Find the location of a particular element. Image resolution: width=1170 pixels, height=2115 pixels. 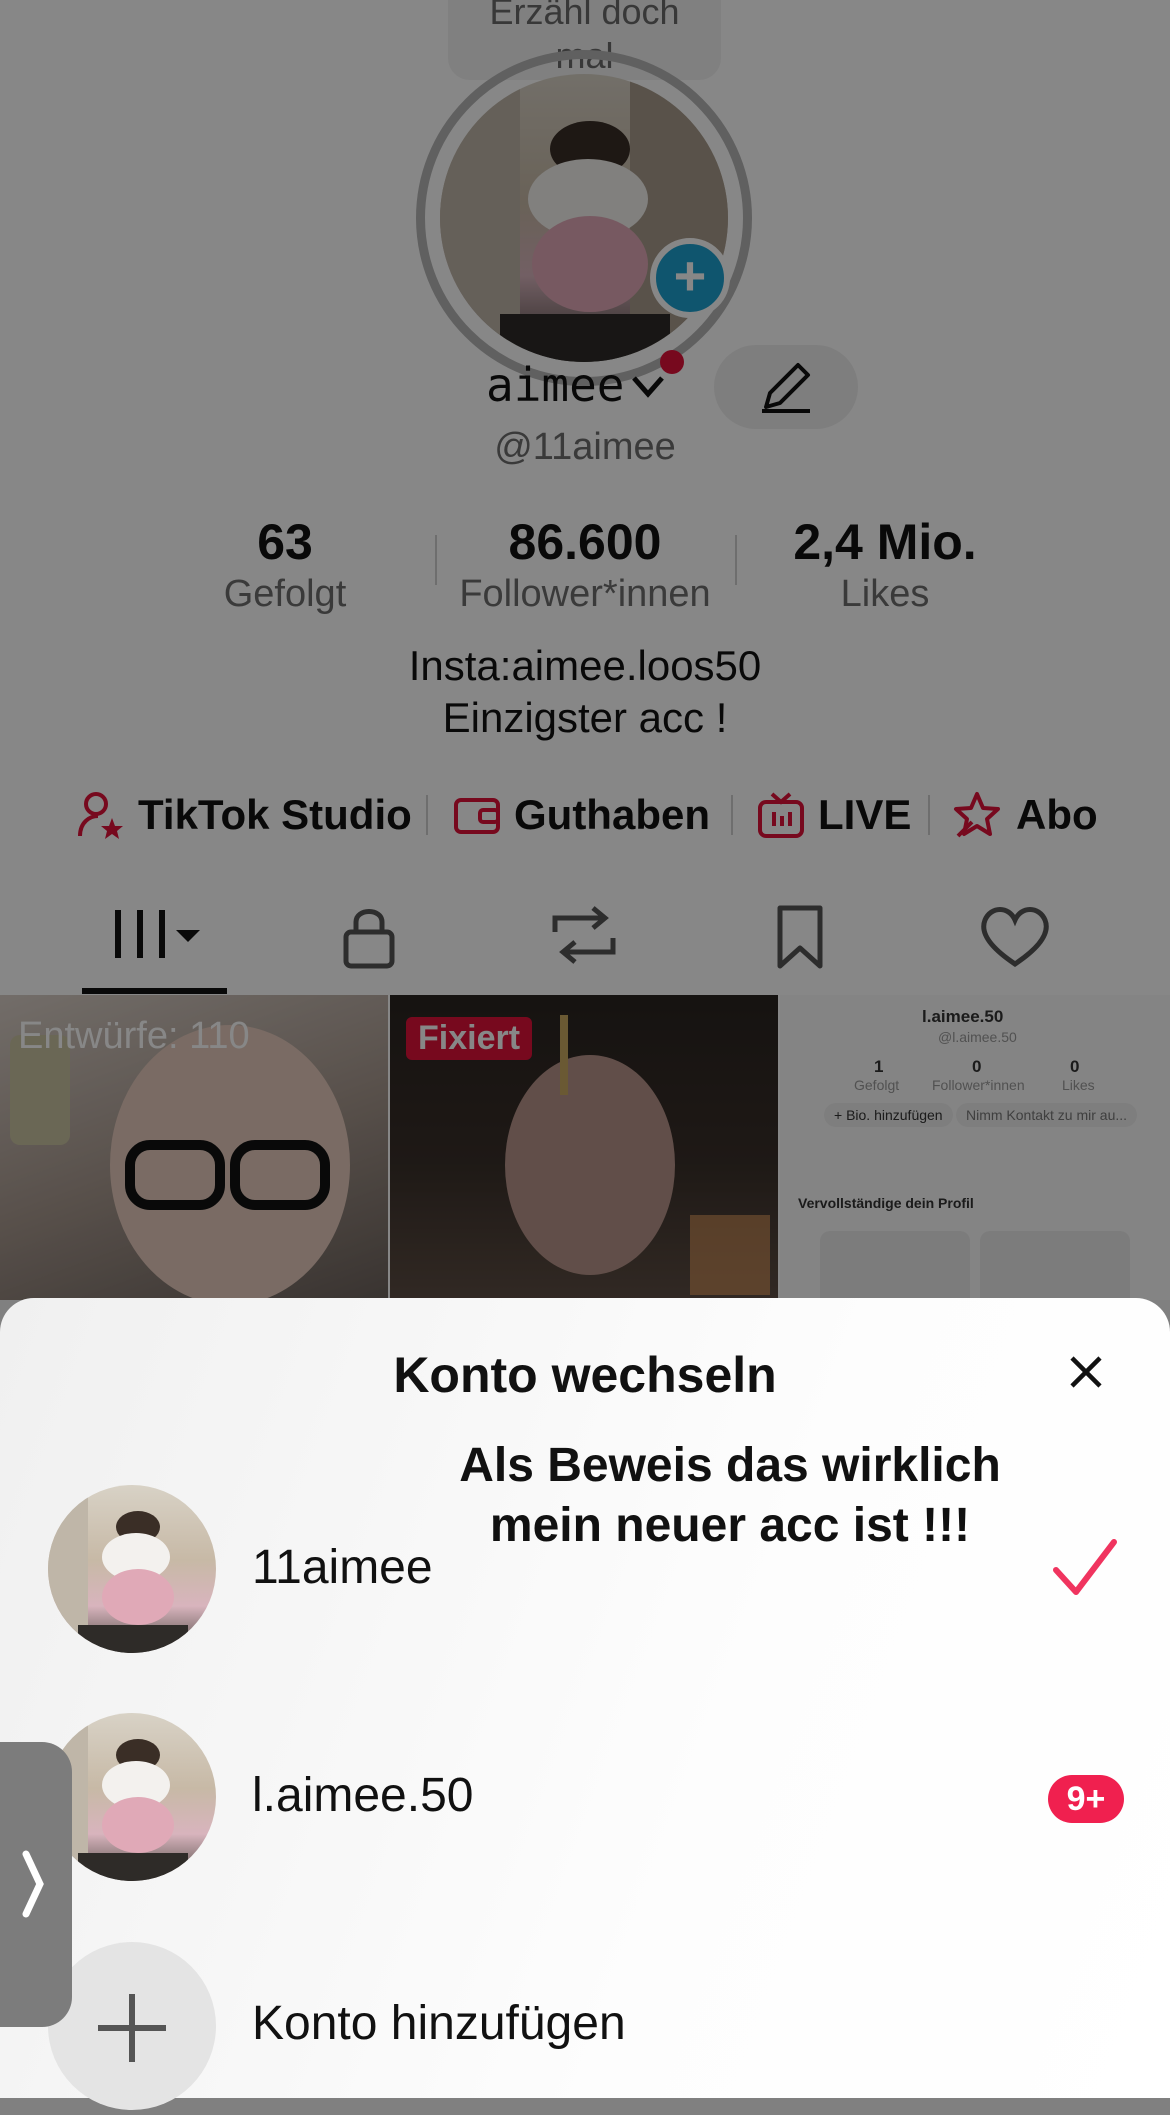

account-name: l.aimee.50 is located at coordinates (362, 1795).